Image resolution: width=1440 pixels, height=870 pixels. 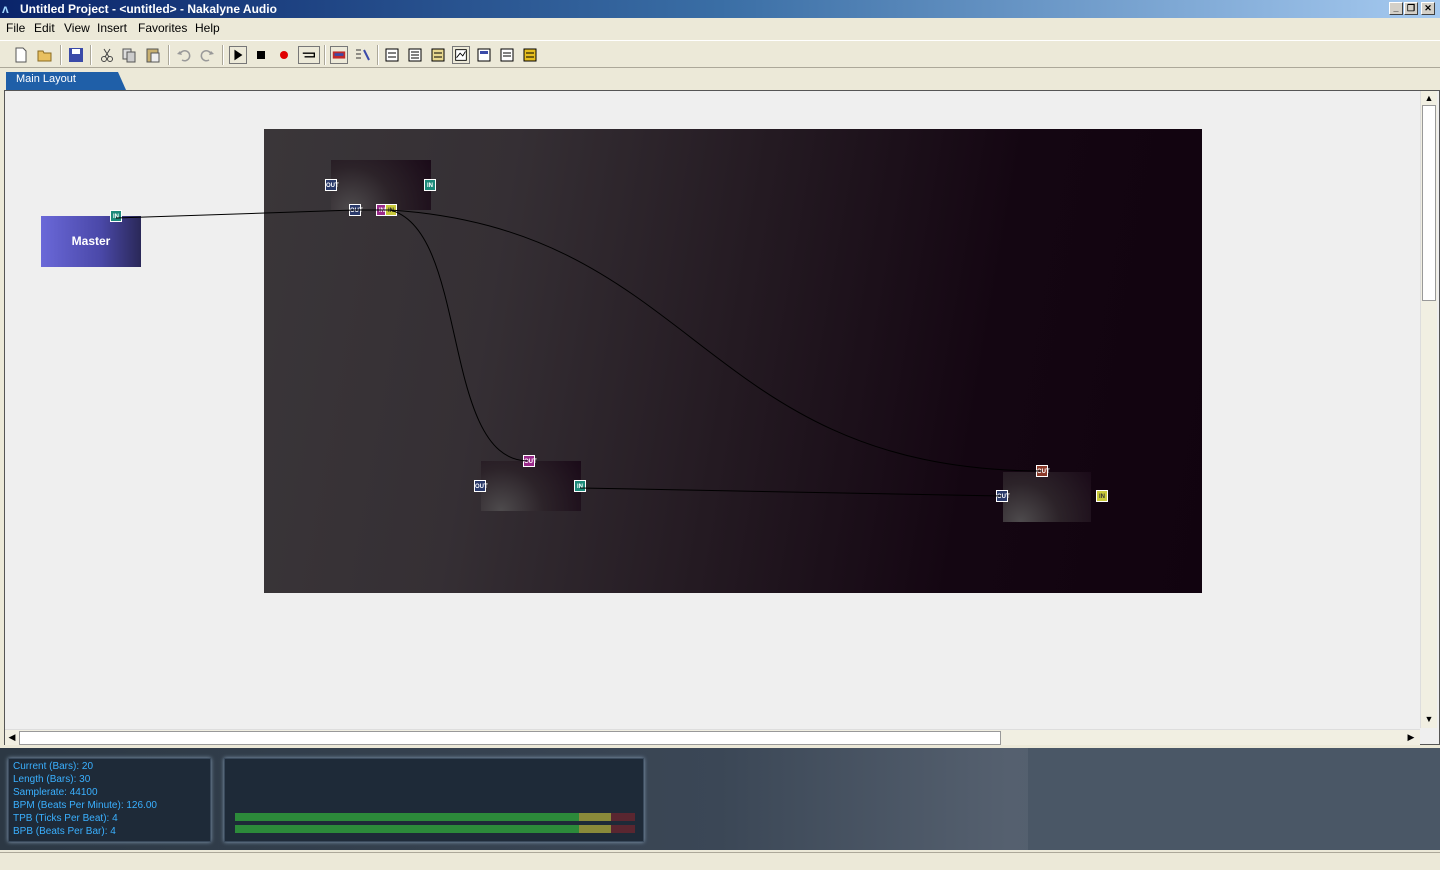 What do you see at coordinates (64, 831) in the screenshot?
I see `info-bpb: BPB (Beats Per Bar): 4` at bounding box center [64, 831].